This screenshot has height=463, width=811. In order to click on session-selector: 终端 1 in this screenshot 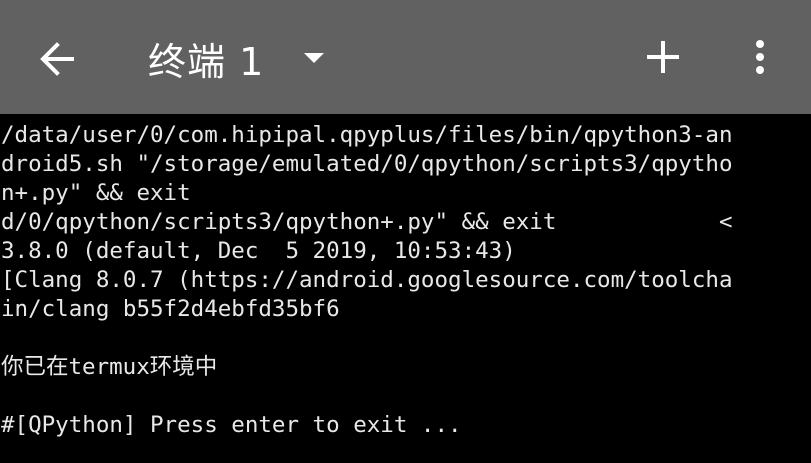, I will do `click(236, 58)`.